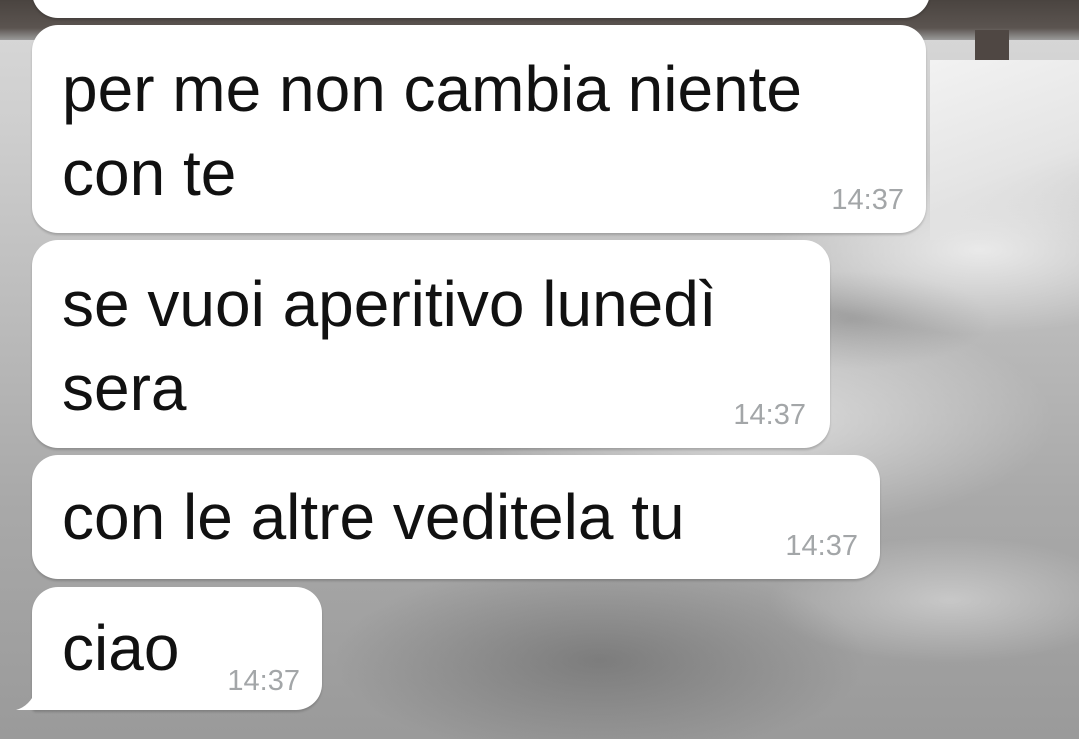 This screenshot has width=1079, height=739. What do you see at coordinates (432, 89) in the screenshot?
I see `message-text: per me non cambia niente` at bounding box center [432, 89].